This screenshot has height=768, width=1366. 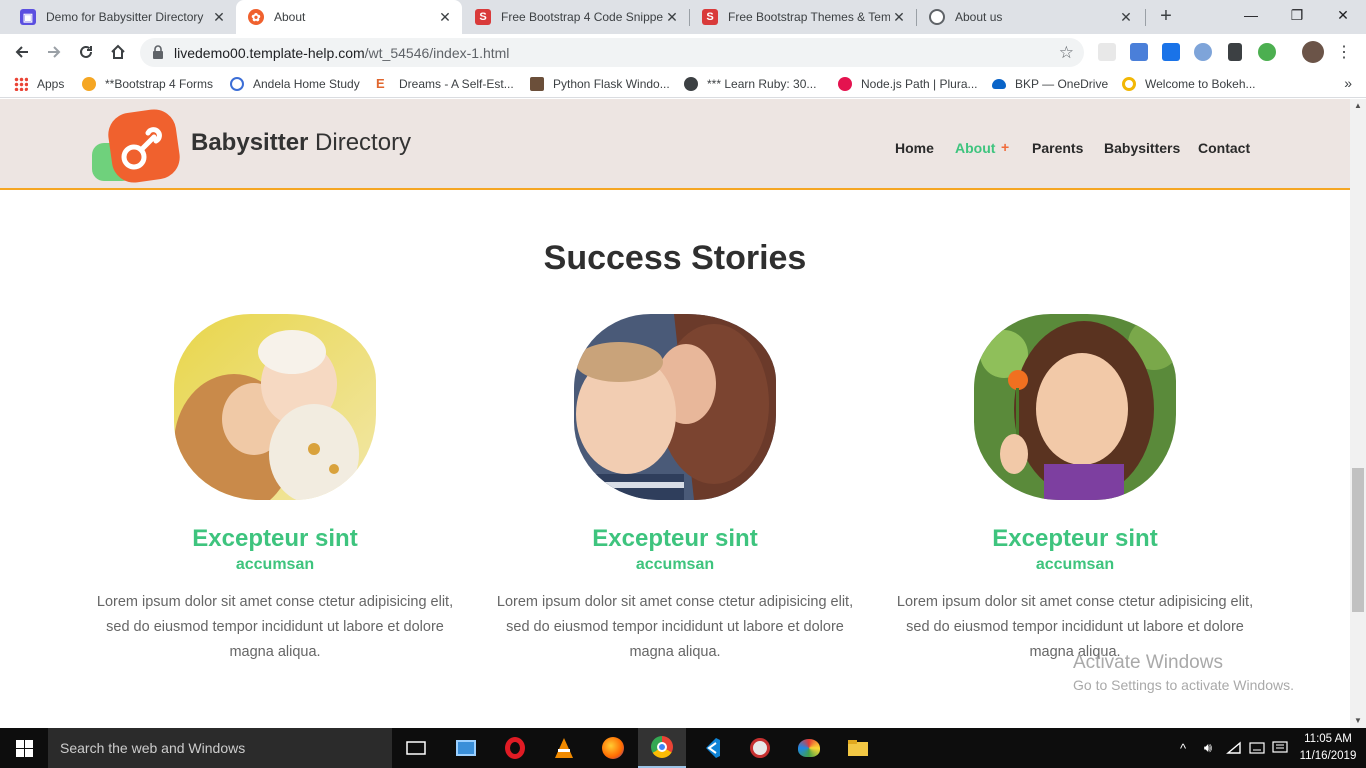 I want to click on app-icon, so click(x=760, y=748).